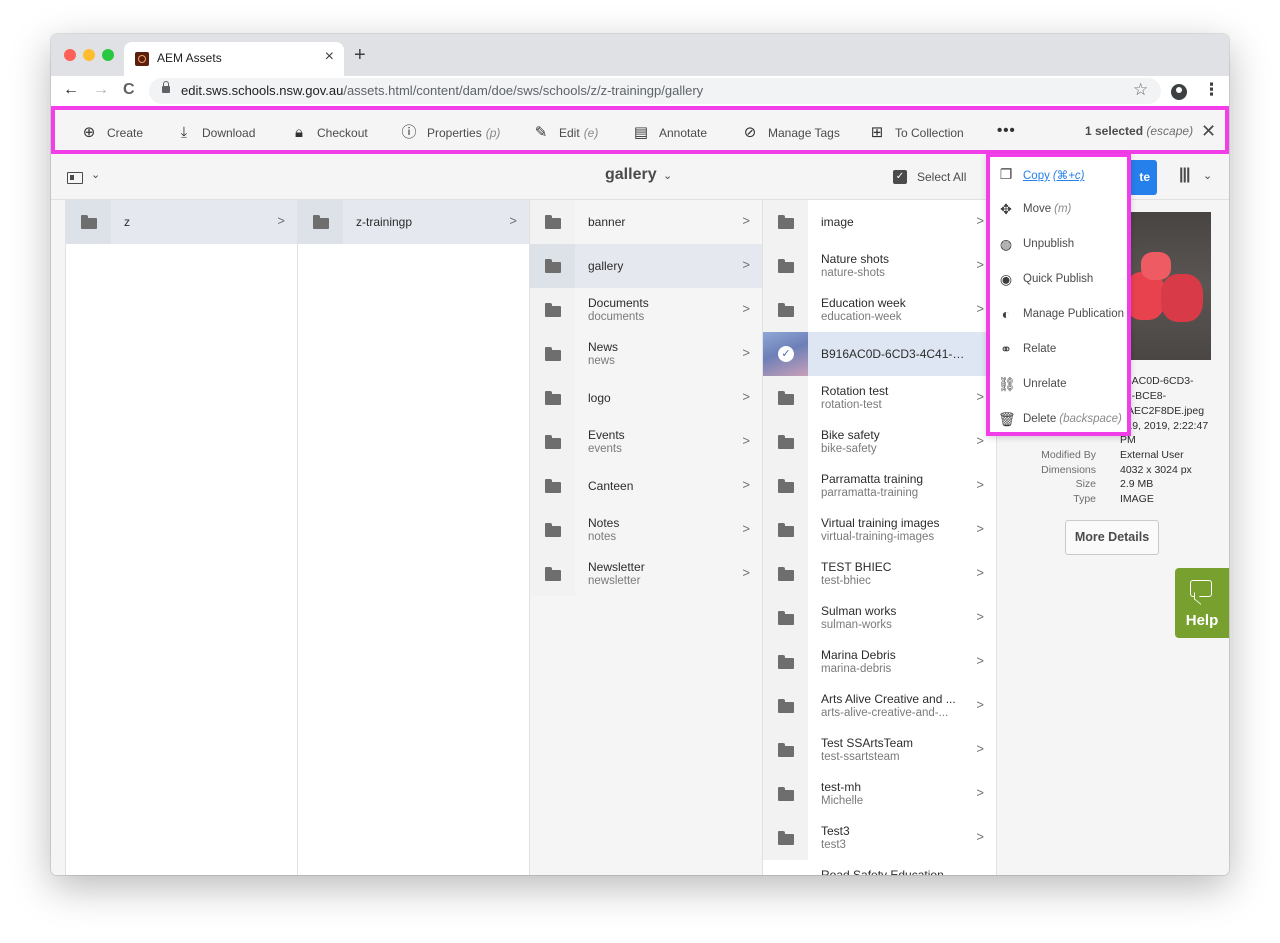  What do you see at coordinates (1058, 419) in the screenshot?
I see `menu-item-delete: 🗑︎ Delete (backspace)` at bounding box center [1058, 419].